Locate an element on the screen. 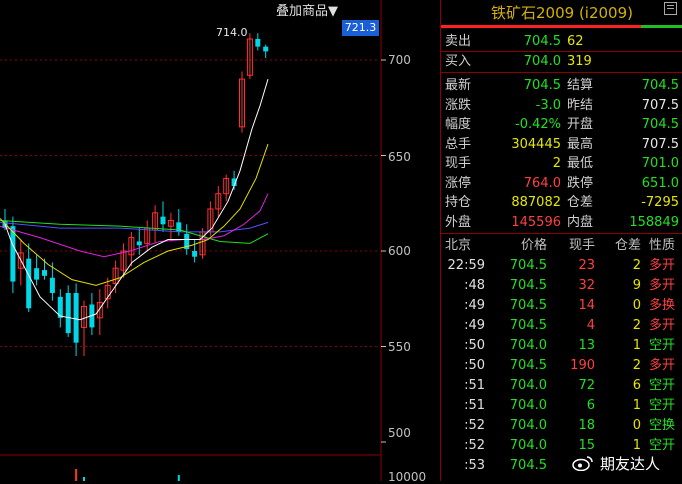  buy-row: 买入 704.0 319 is located at coordinates (561, 61).